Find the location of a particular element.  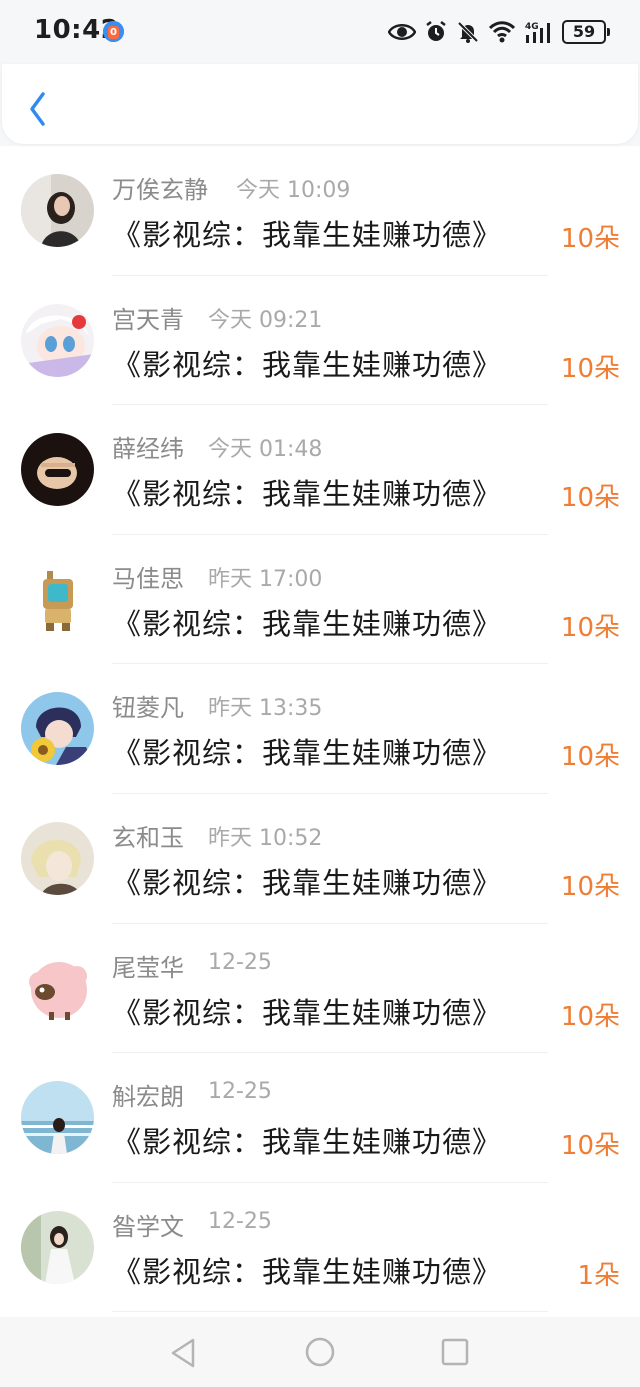

signal-icon: 4G is located at coordinates (537, 32).